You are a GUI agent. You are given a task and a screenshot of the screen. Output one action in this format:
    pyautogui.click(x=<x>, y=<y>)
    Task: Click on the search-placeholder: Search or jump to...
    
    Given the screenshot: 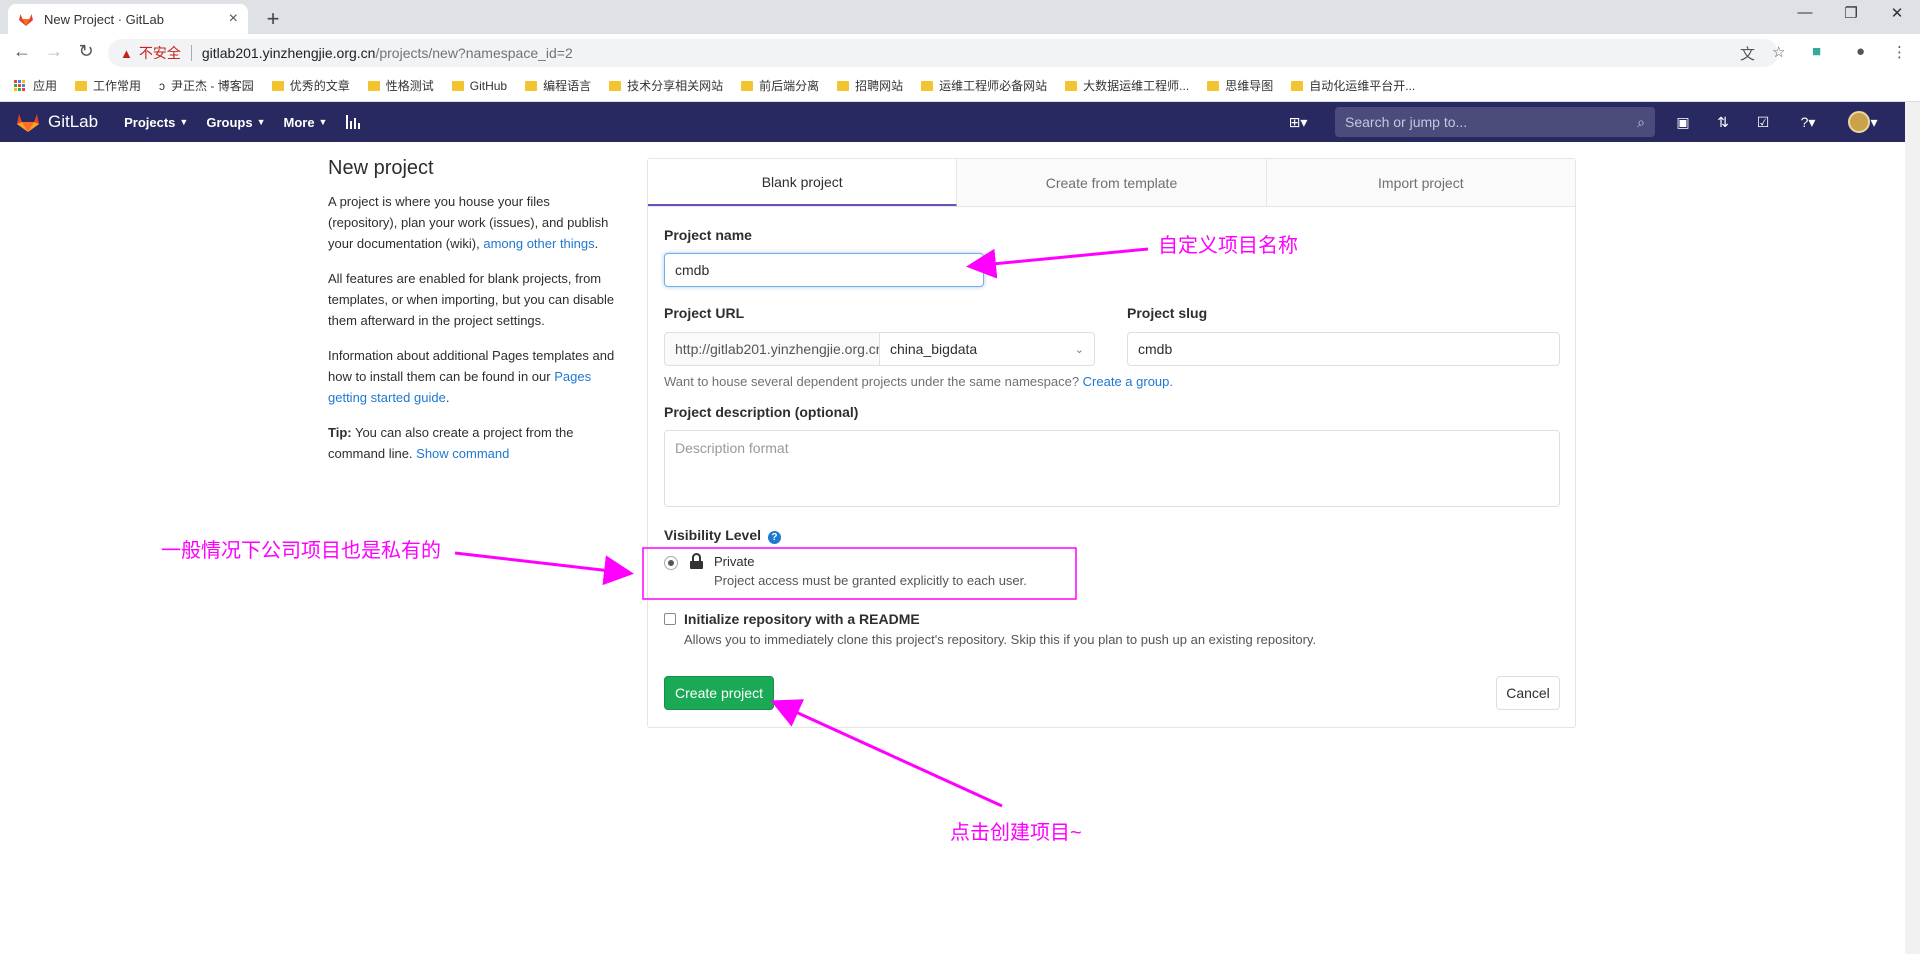 What is the action you would take?
    pyautogui.click(x=1406, y=122)
    